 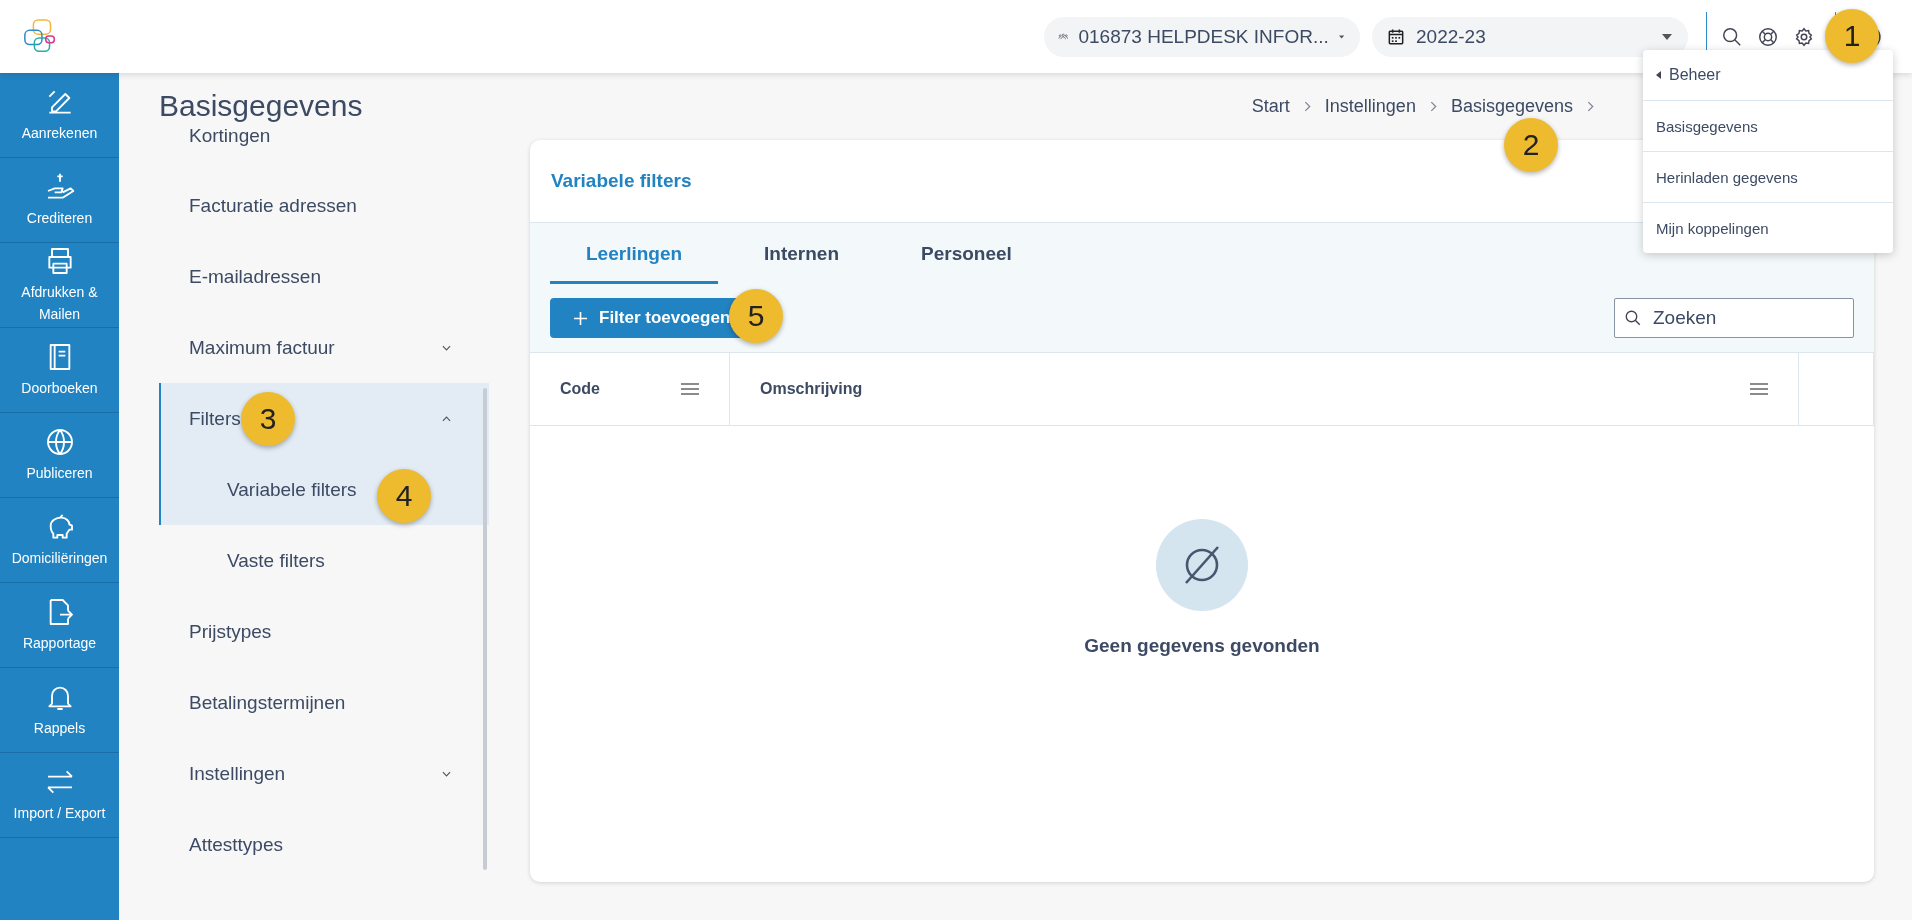 I want to click on empty-message: Geen gegevens gevonden, so click(x=1202, y=646).